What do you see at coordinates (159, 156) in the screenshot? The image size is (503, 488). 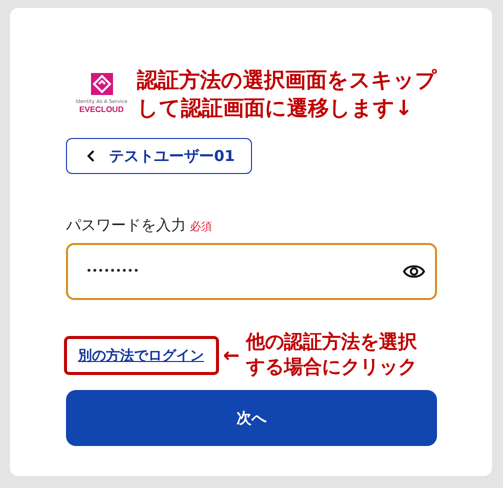 I see `back-button: テストユーザー01` at bounding box center [159, 156].